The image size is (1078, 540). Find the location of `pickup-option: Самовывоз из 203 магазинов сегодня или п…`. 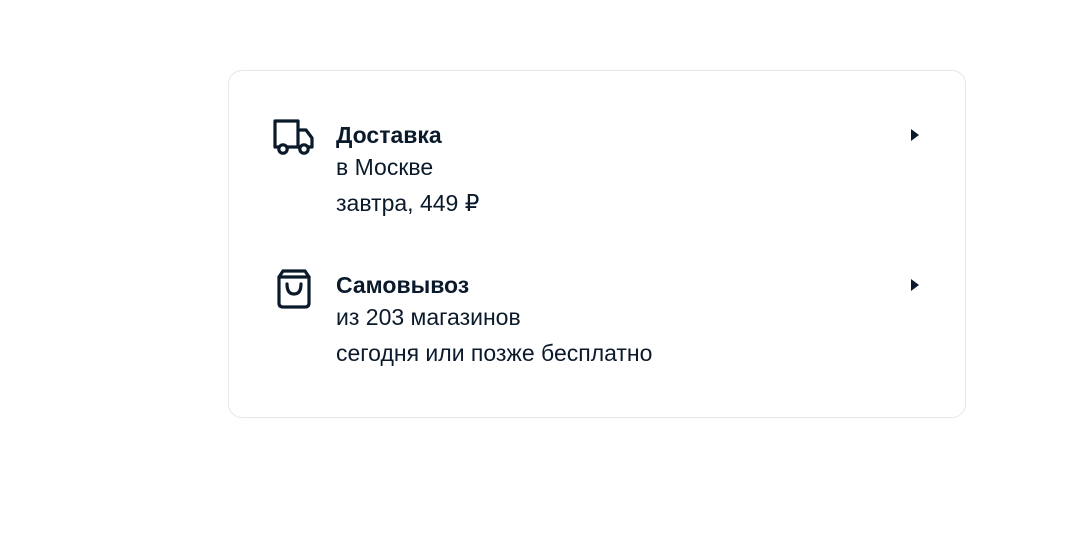

pickup-option: Самовывоз из 203 магазинов сегодня или п… is located at coordinates (597, 322).